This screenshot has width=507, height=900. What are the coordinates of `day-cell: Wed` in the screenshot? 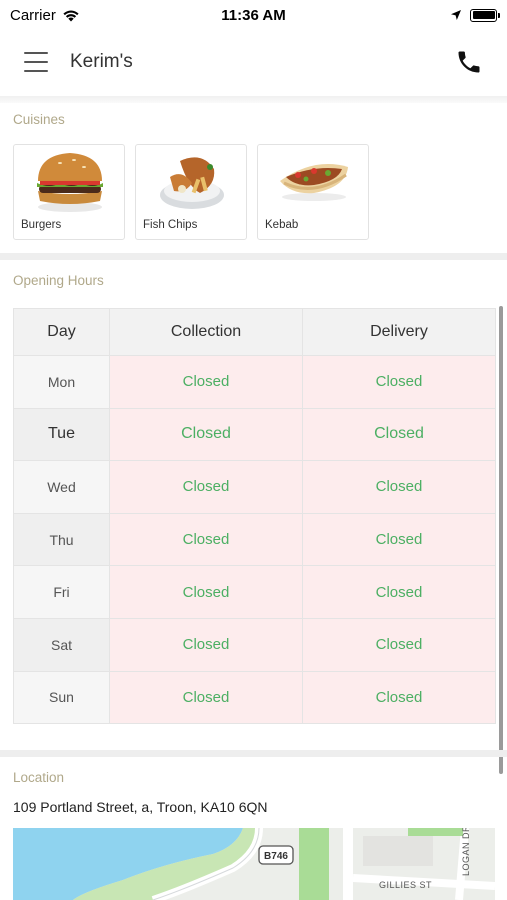 It's located at (61, 487).